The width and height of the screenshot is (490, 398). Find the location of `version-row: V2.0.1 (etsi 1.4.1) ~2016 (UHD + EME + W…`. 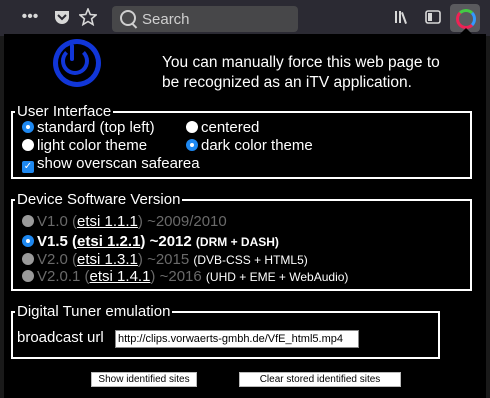

version-row: V2.0.1 (etsi 1.4.1) ~2016 (UHD + EME + W… is located at coordinates (185, 276).